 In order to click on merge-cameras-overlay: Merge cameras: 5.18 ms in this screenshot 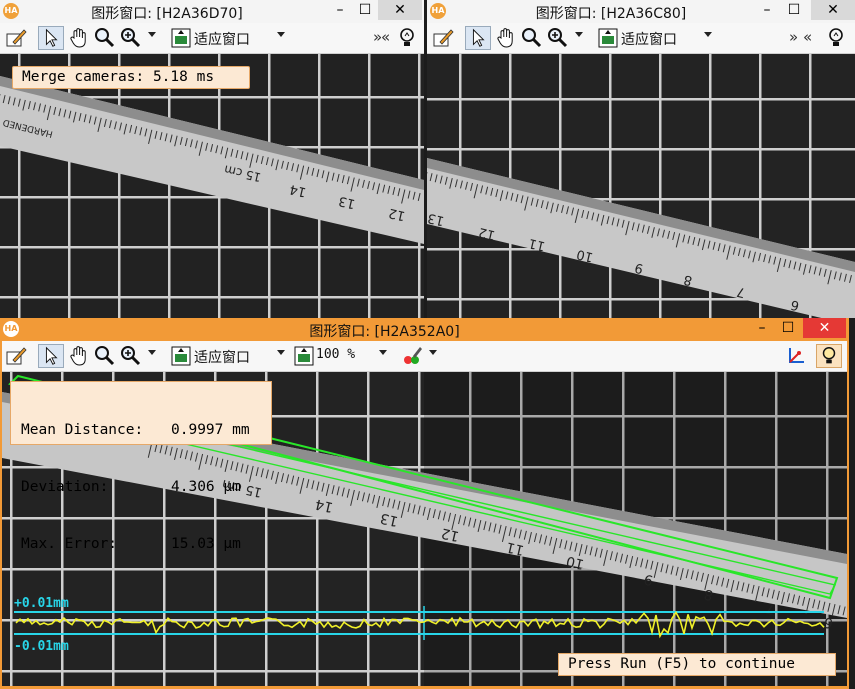, I will do `click(131, 77)`.